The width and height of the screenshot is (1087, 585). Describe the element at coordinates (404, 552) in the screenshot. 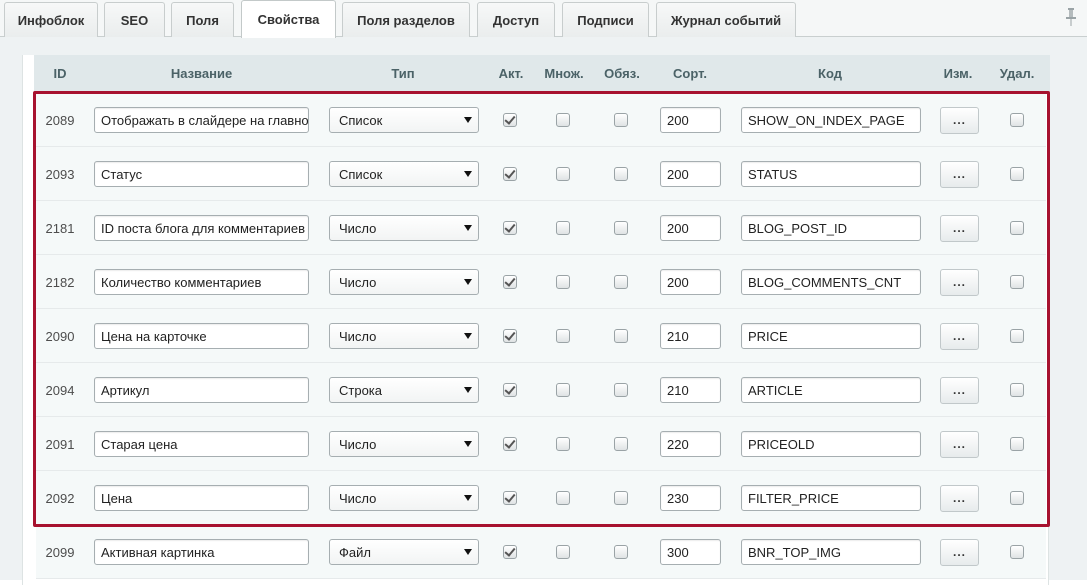

I see `property-type-select: Файл` at that location.